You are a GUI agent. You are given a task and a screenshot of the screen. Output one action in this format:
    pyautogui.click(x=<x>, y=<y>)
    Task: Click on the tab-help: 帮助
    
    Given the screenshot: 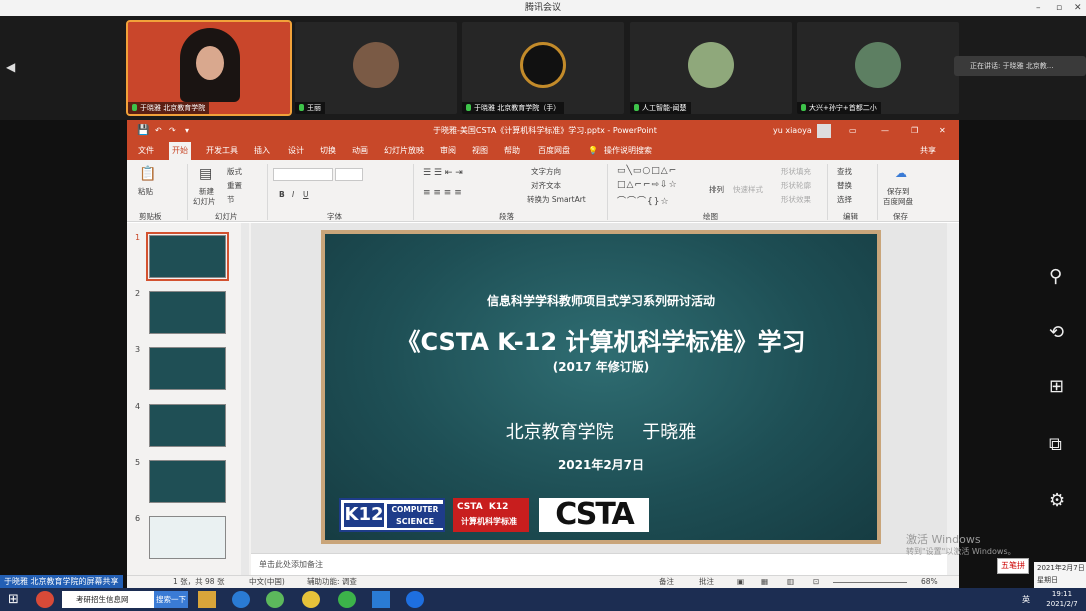 What is the action you would take?
    pyautogui.click(x=512, y=151)
    